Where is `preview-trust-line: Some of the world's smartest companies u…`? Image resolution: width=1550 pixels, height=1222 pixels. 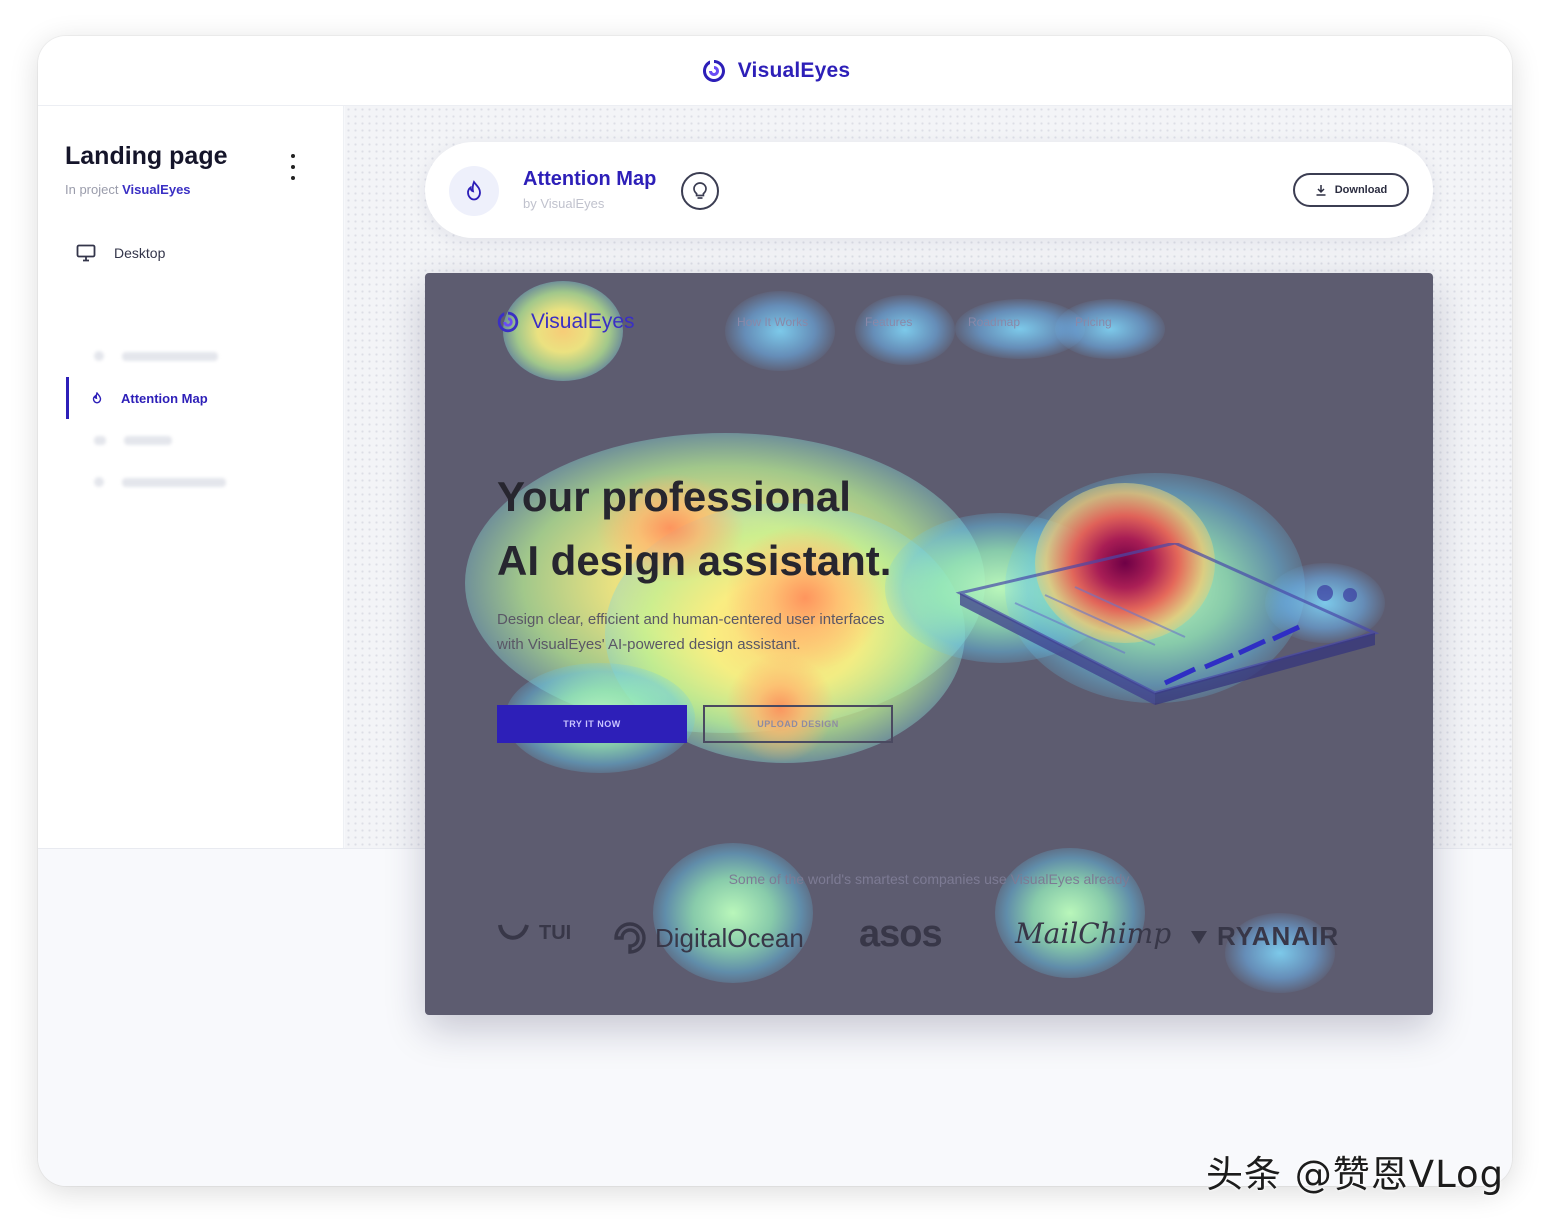 preview-trust-line: Some of the world's smartest companies u… is located at coordinates (929, 879).